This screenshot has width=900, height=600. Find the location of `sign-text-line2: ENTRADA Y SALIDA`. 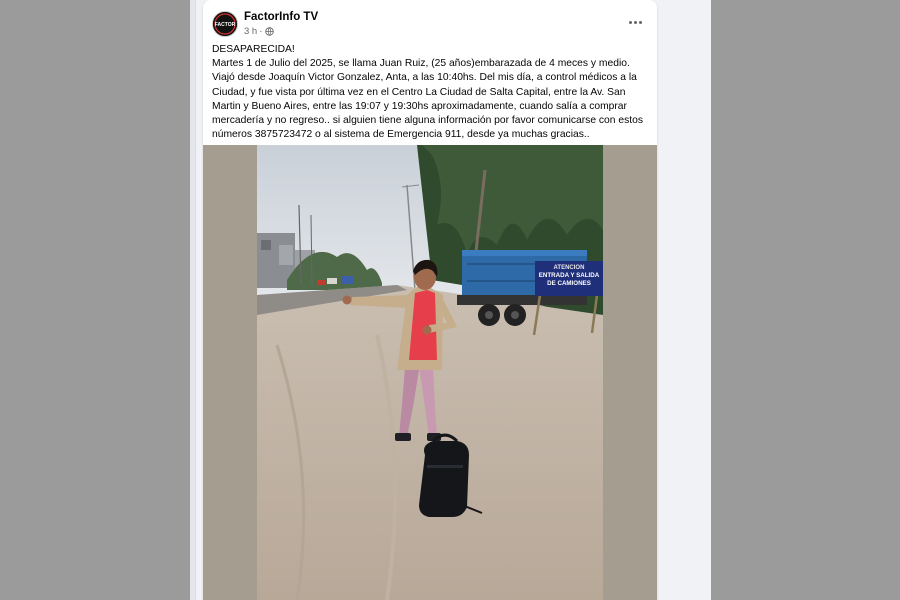

sign-text-line2: ENTRADA Y SALIDA is located at coordinates (569, 275).